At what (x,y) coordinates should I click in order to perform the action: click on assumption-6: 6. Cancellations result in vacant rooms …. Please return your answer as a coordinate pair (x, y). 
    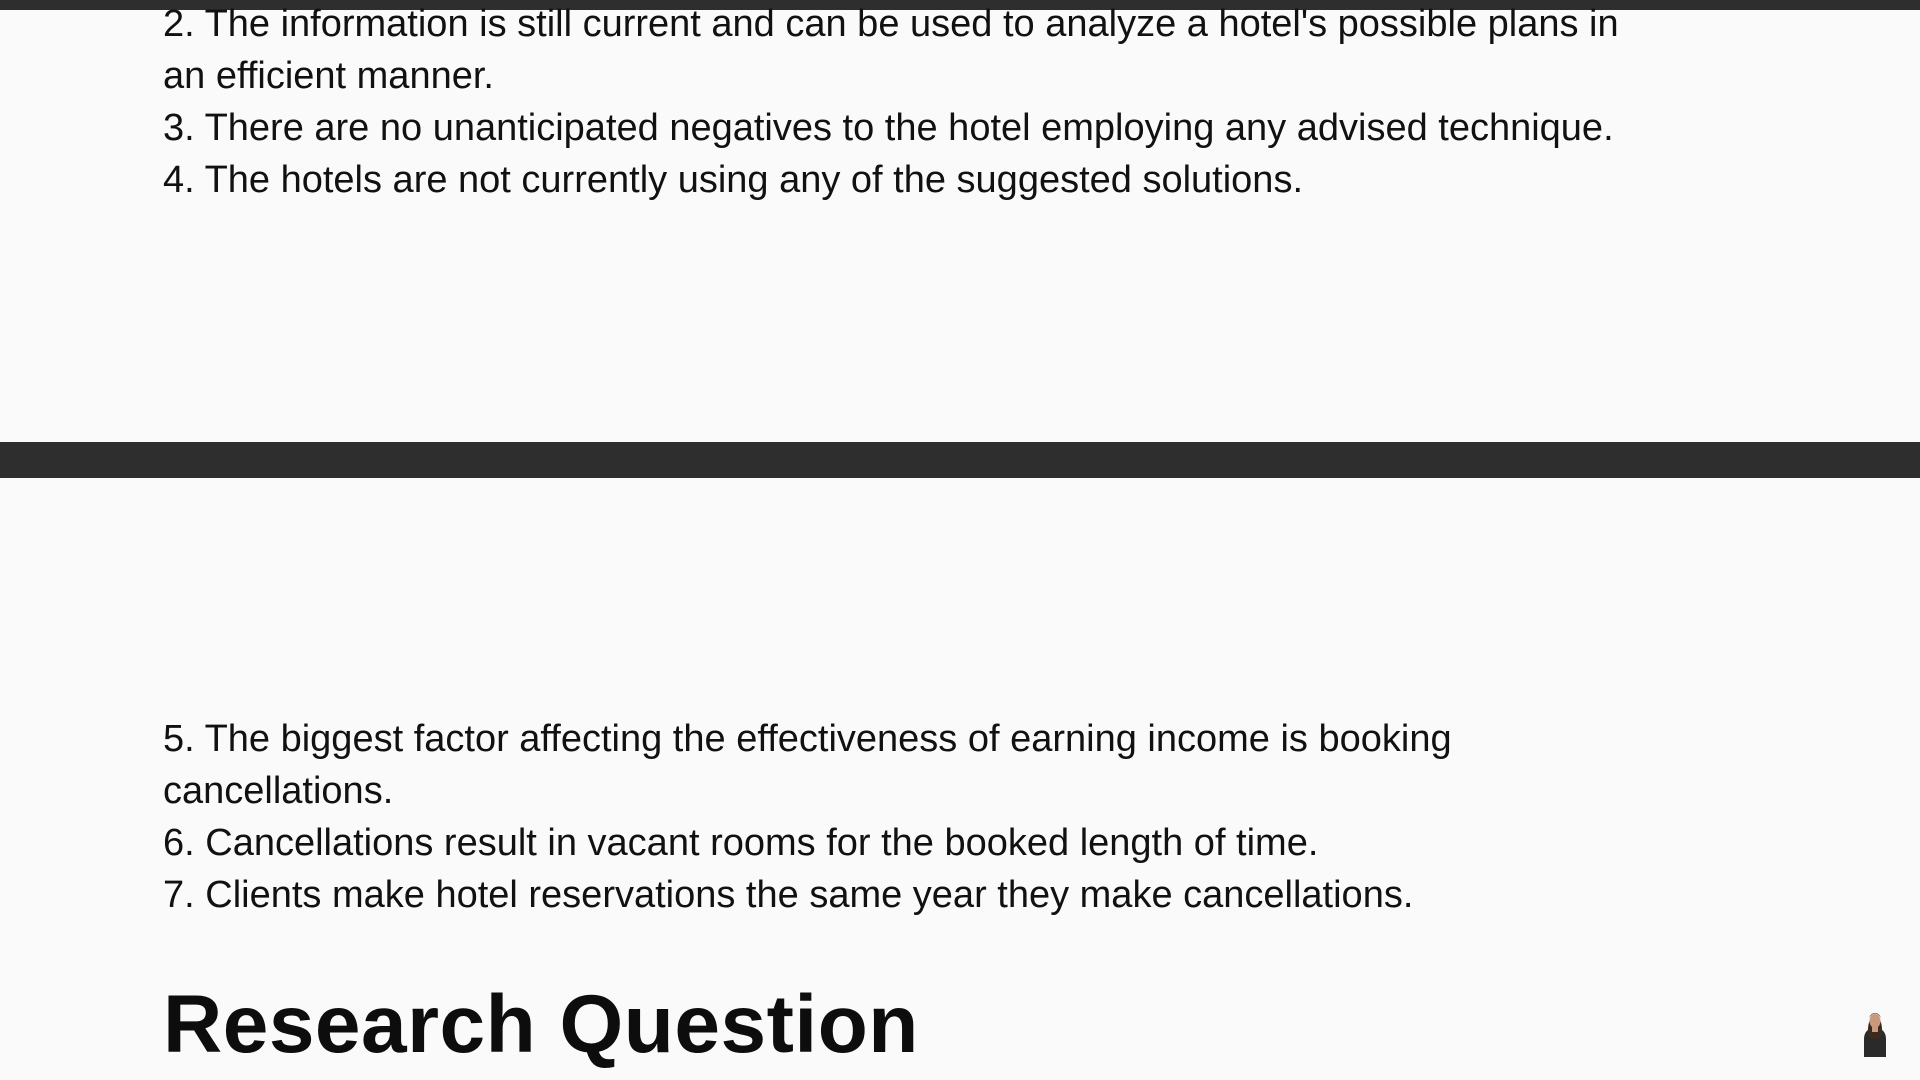
    Looking at the image, I should click on (741, 843).